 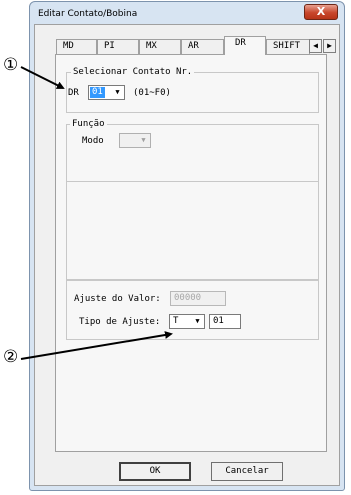 What do you see at coordinates (240, 43) in the screenshot?
I see `tab-label: DR` at bounding box center [240, 43].